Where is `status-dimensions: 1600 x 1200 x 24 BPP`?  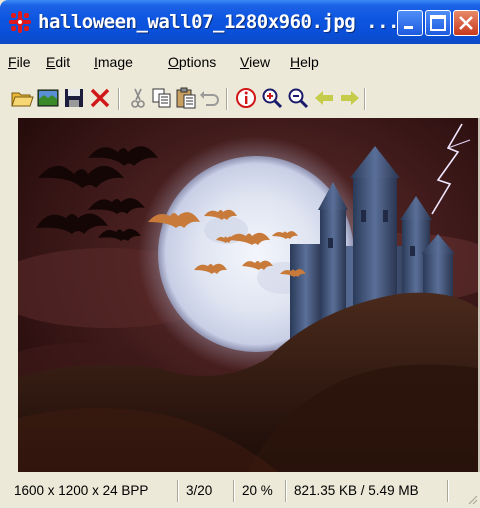
status-dimensions: 1600 x 1200 x 24 BPP is located at coordinates (93, 491).